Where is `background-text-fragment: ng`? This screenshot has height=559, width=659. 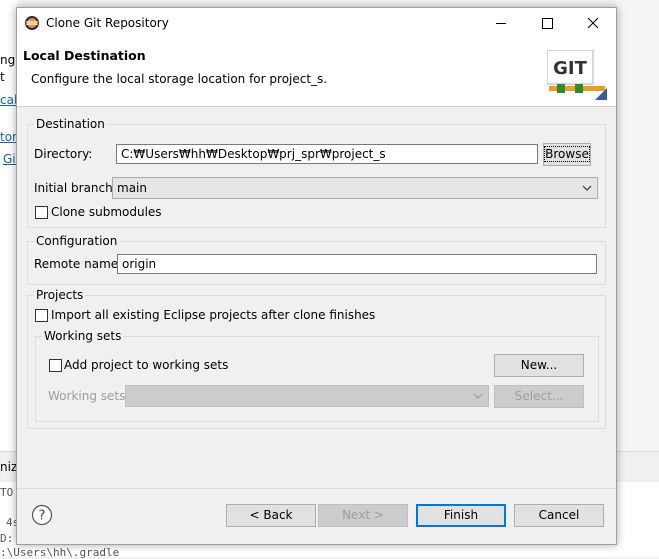
background-text-fragment: ng is located at coordinates (8, 60).